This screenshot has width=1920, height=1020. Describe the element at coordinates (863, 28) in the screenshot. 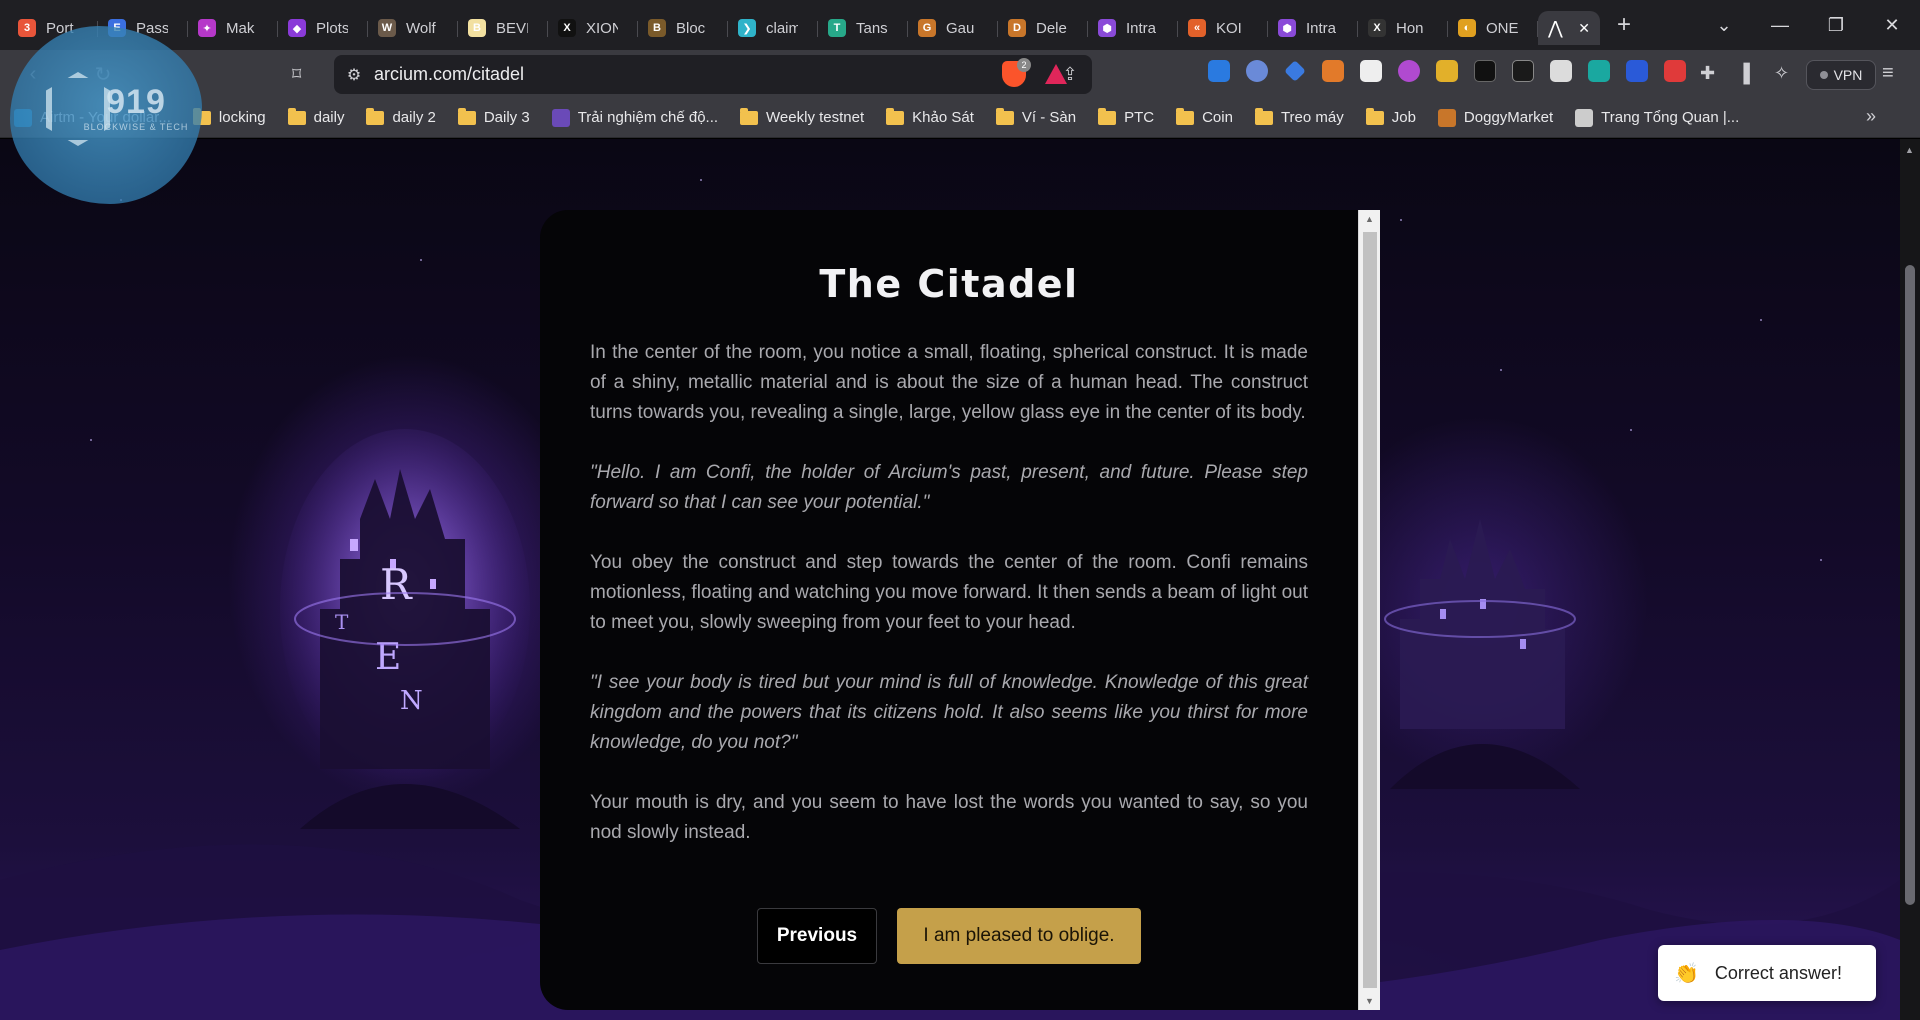

I see `browser-tab: T Tans` at that location.